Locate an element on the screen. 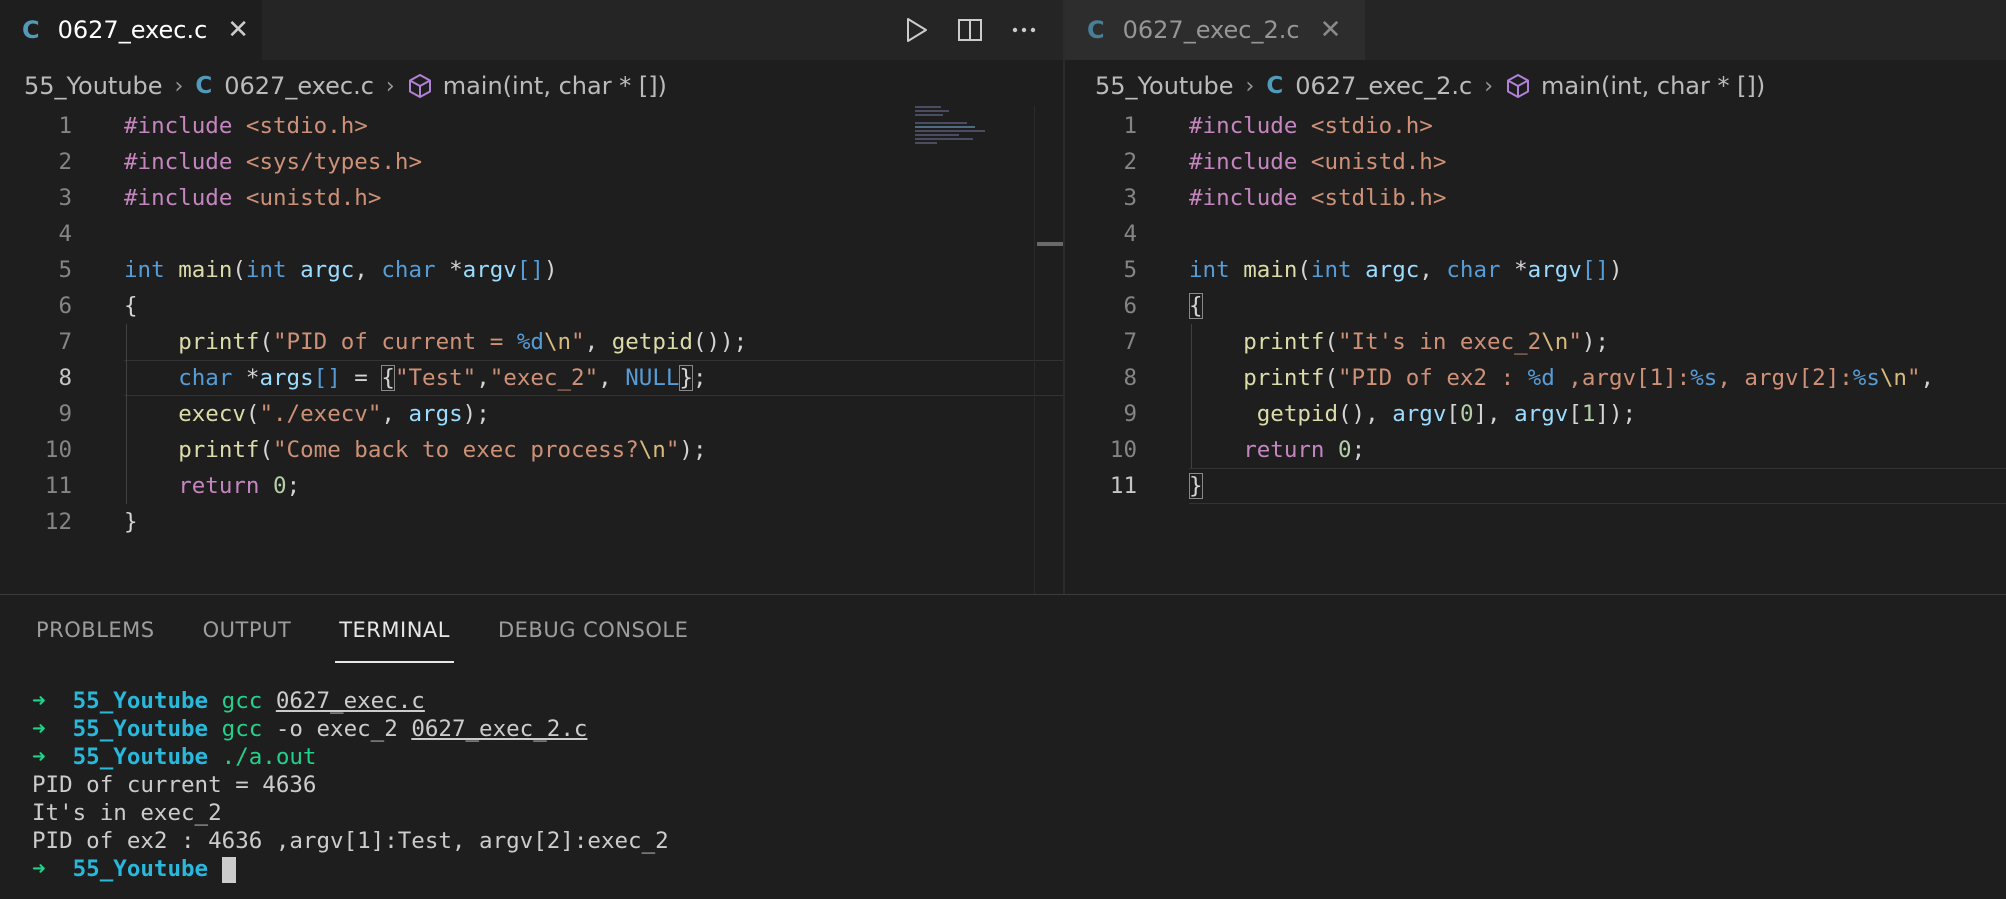 This screenshot has width=2006, height=899. code-token: } is located at coordinates (131, 522).